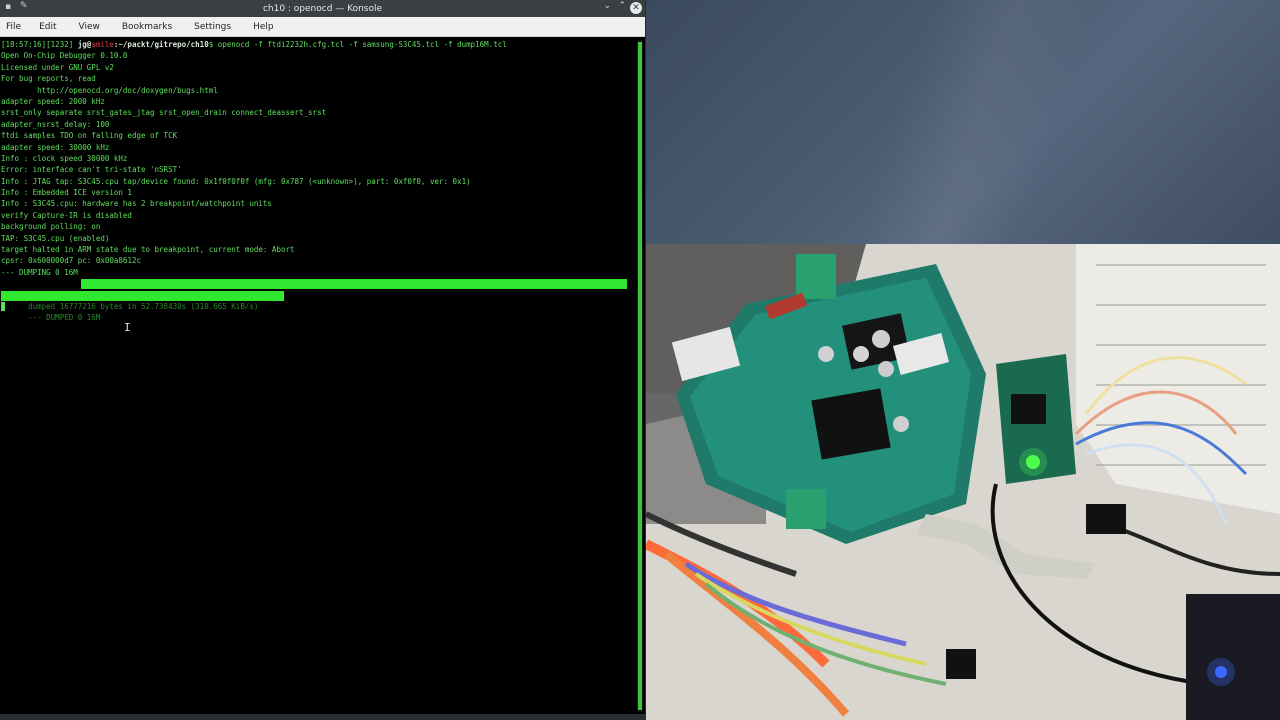  Describe the element at coordinates (39, 272) in the screenshot. I see `output-line: --- DUMPING 0 16M` at that location.